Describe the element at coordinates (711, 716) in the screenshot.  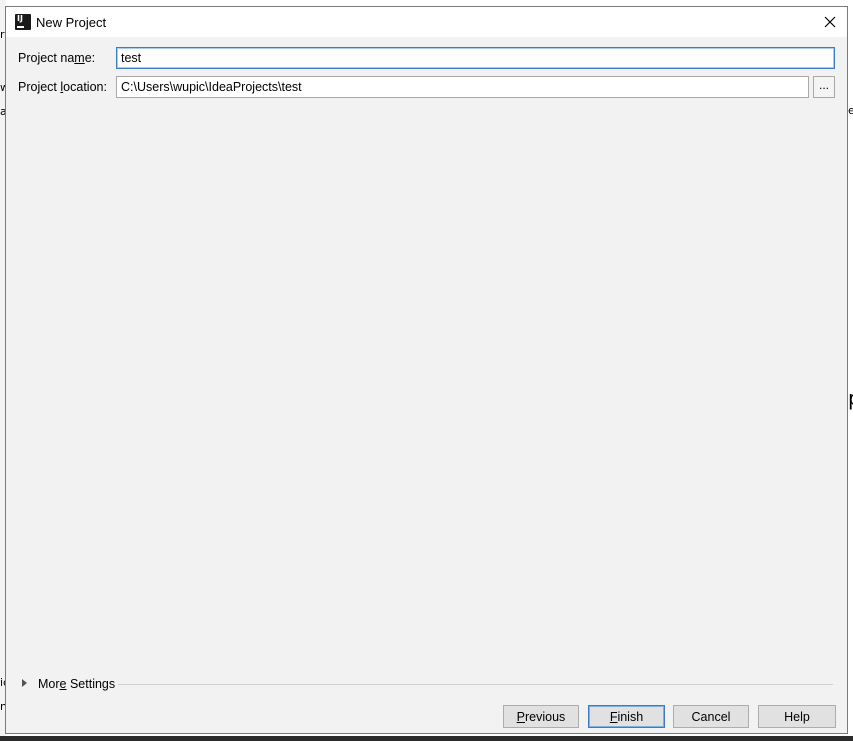
I see `cancel-button: Cancel` at that location.